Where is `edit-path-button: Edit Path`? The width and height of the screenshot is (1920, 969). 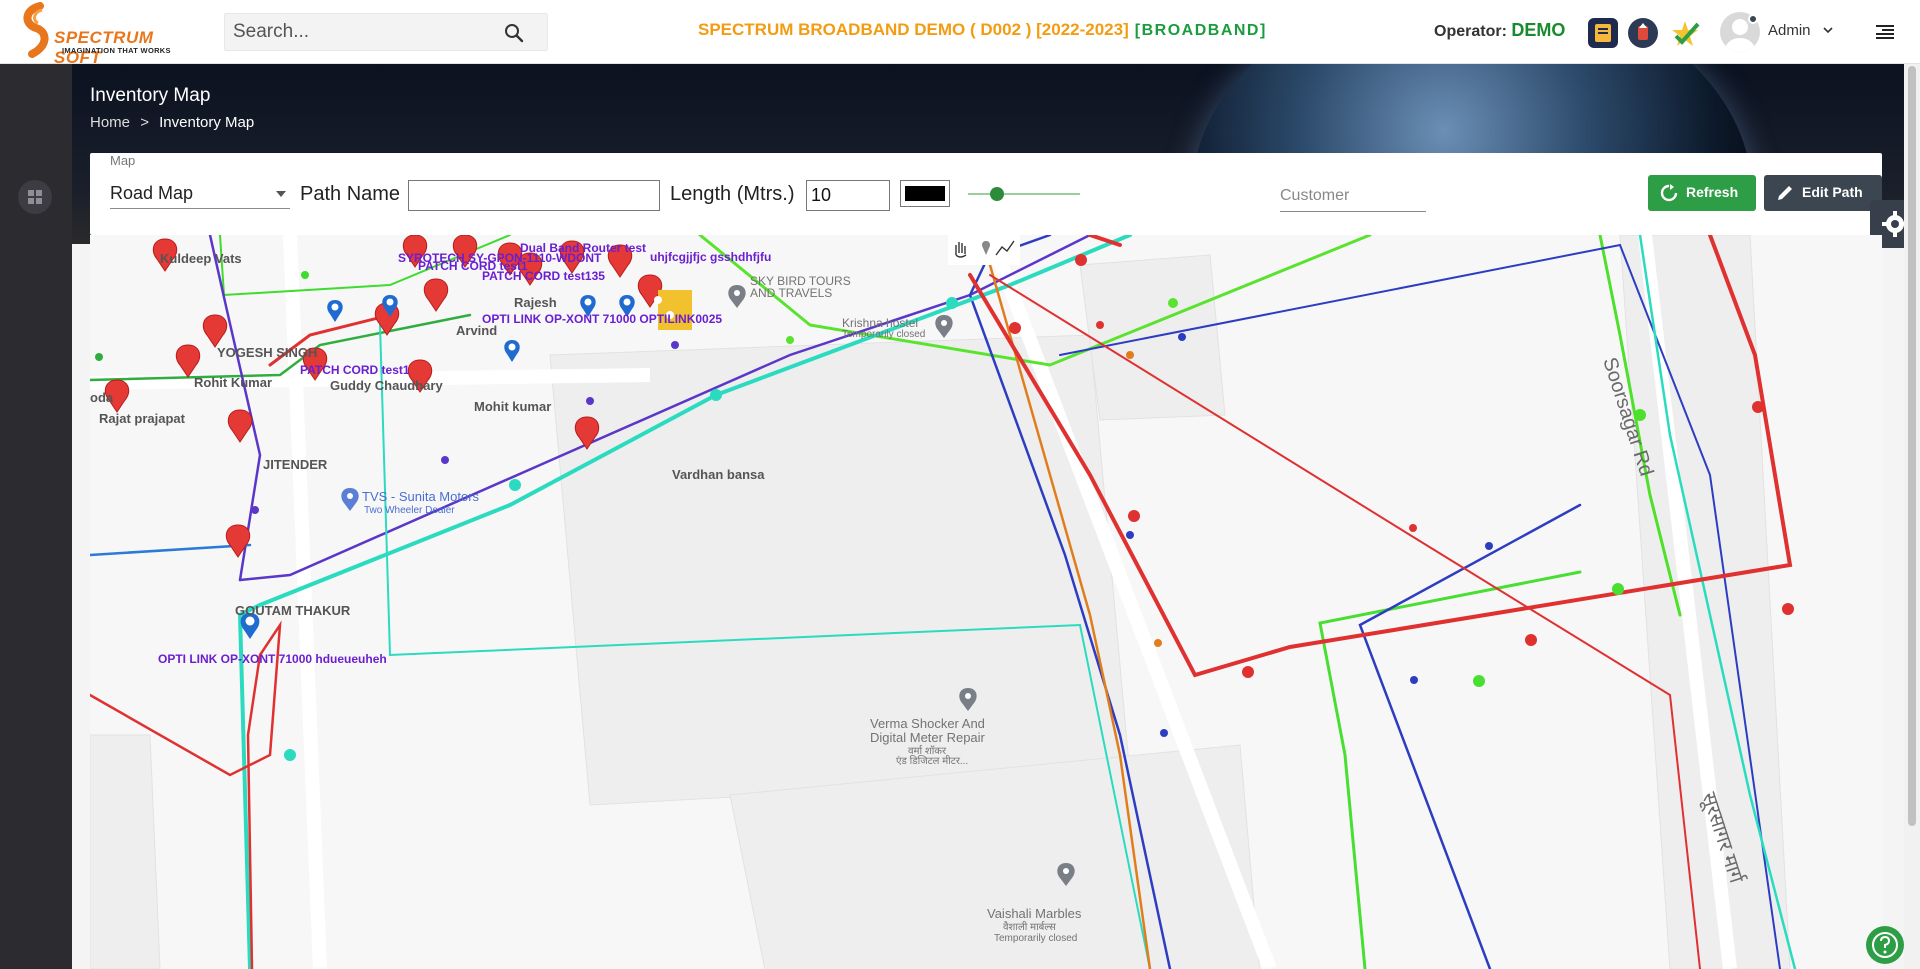 edit-path-button: Edit Path is located at coordinates (1823, 193).